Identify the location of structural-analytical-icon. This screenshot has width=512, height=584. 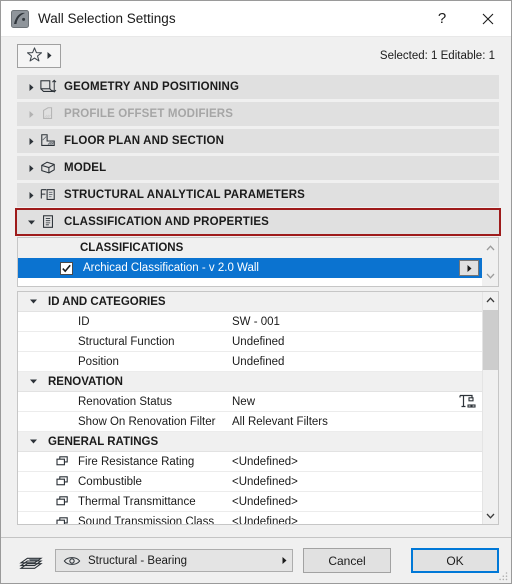
(48, 195).